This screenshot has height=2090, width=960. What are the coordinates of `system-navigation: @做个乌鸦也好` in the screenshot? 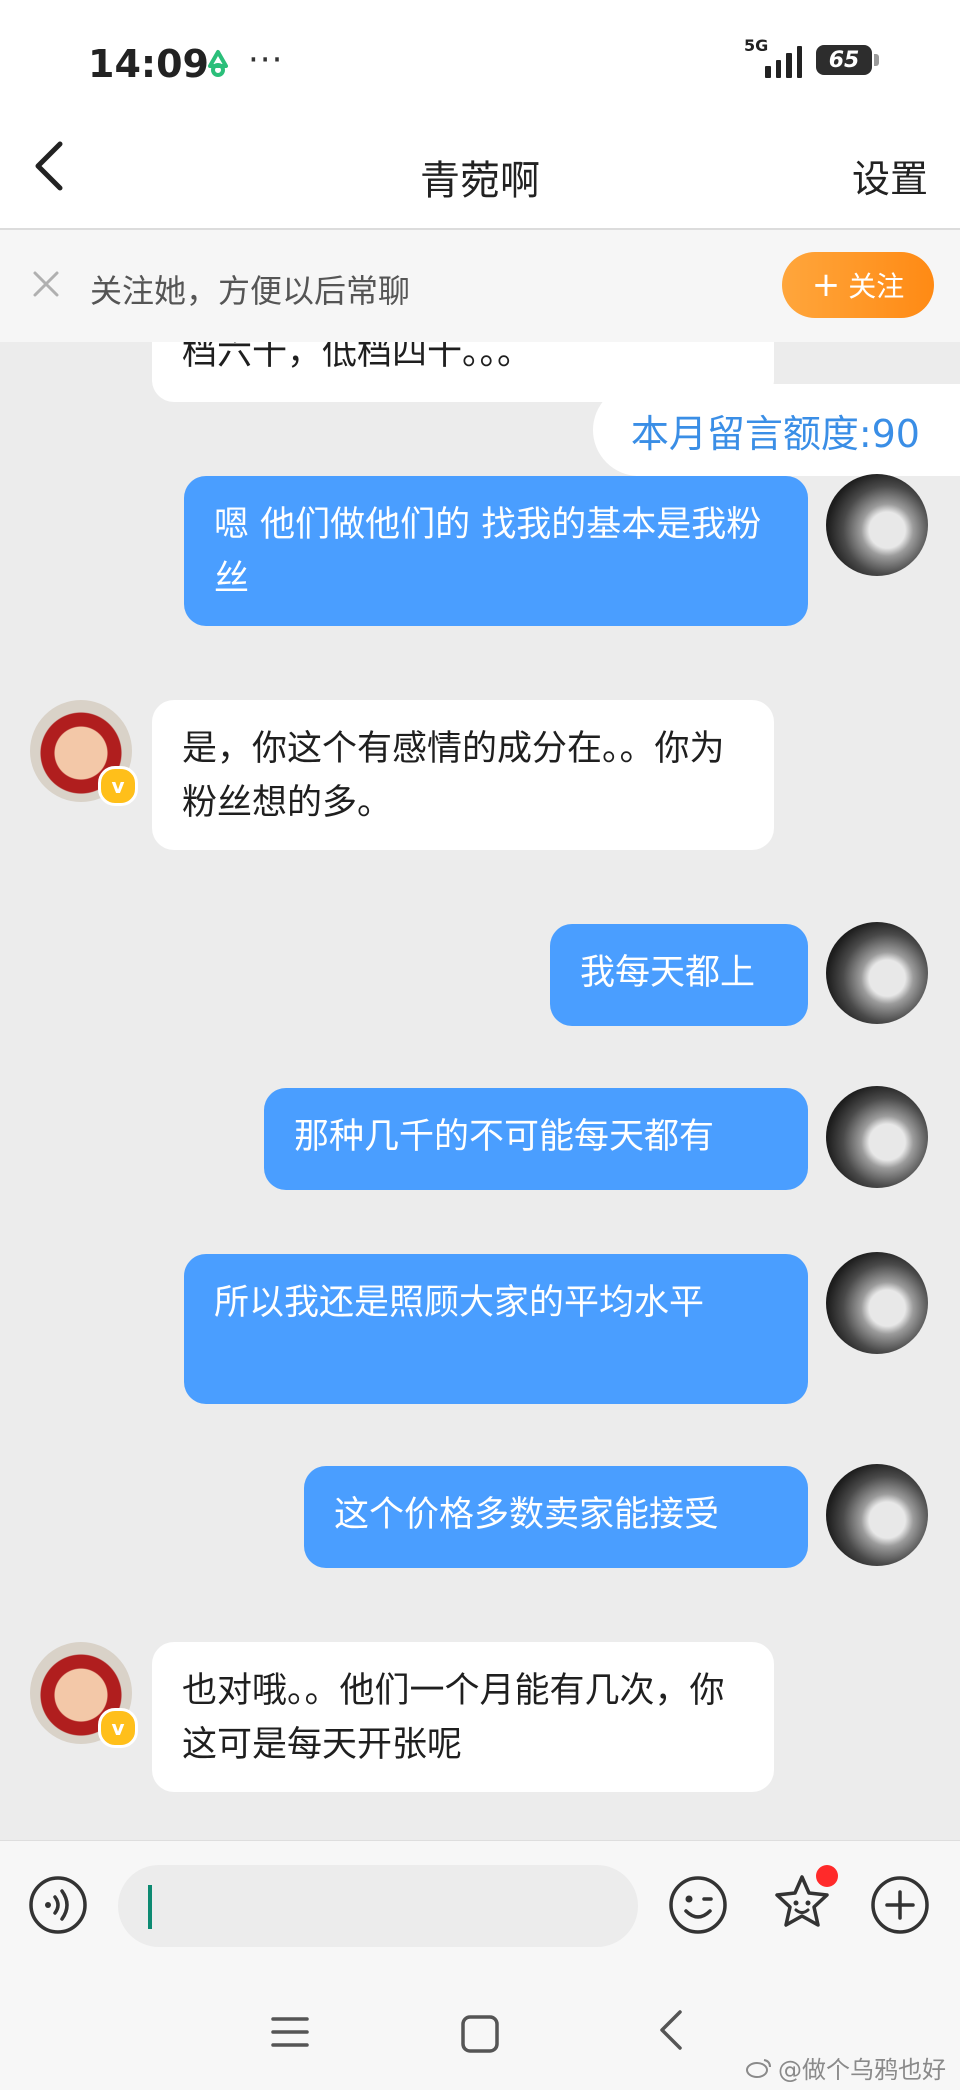 It's located at (480, 2026).